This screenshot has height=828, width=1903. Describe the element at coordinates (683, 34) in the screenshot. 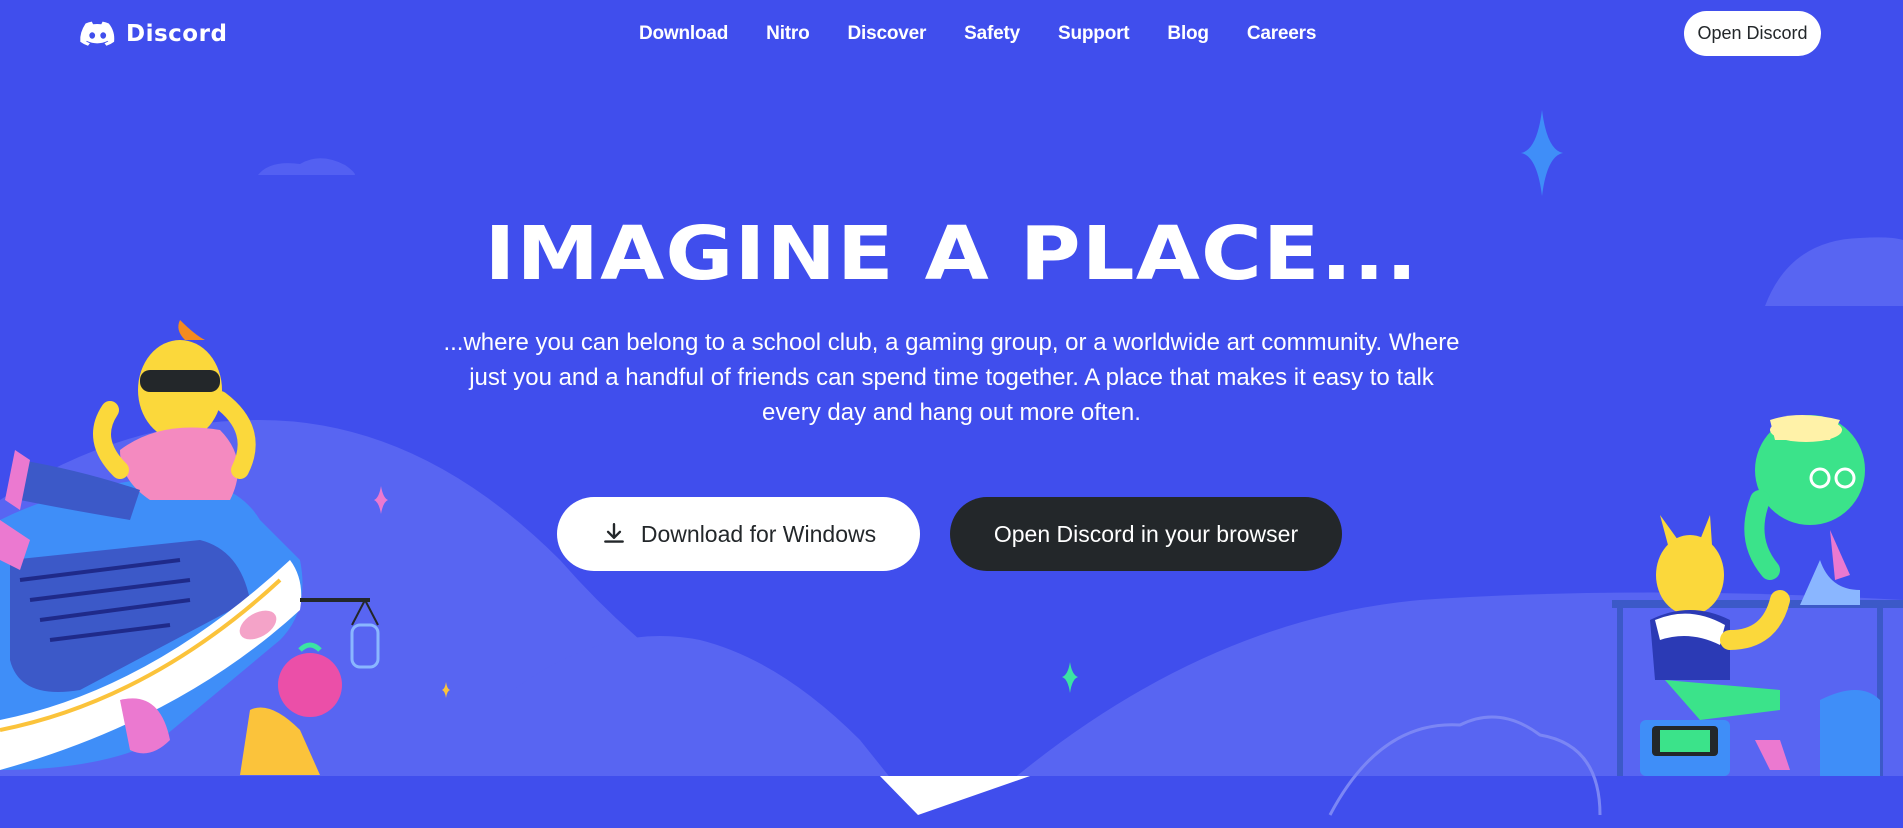

I see `nav-link-download: Download` at that location.